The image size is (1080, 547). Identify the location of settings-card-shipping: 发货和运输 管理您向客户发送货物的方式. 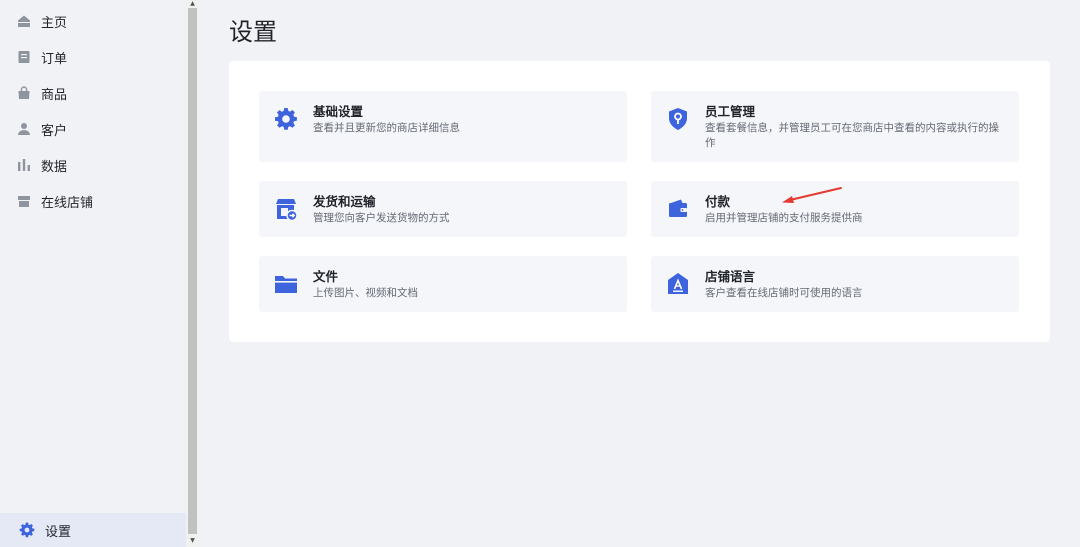
(443, 209).